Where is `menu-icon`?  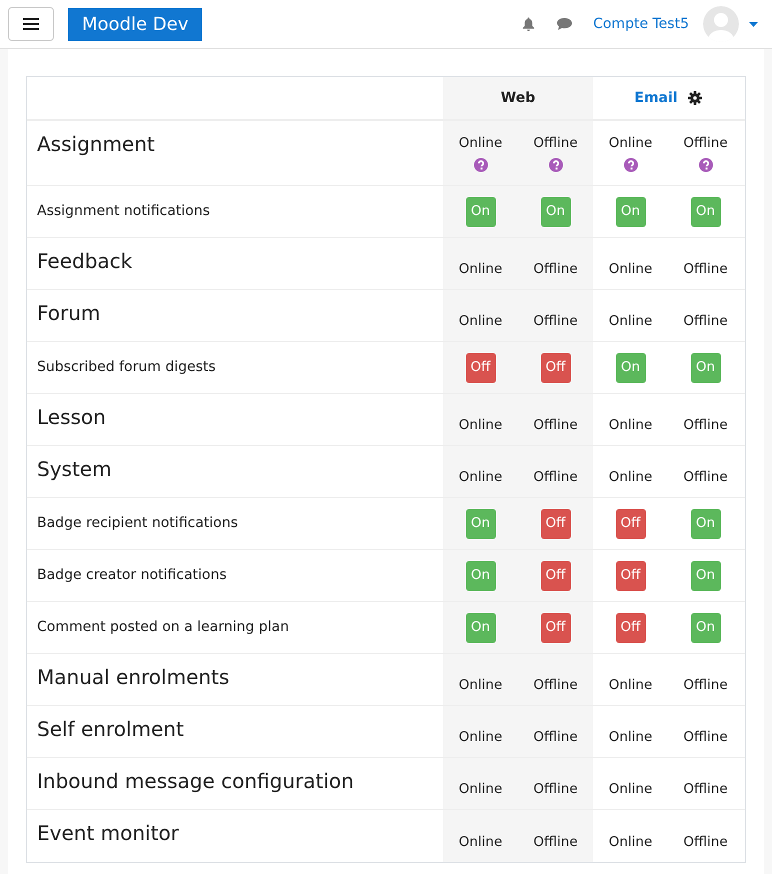 menu-icon is located at coordinates (31, 24).